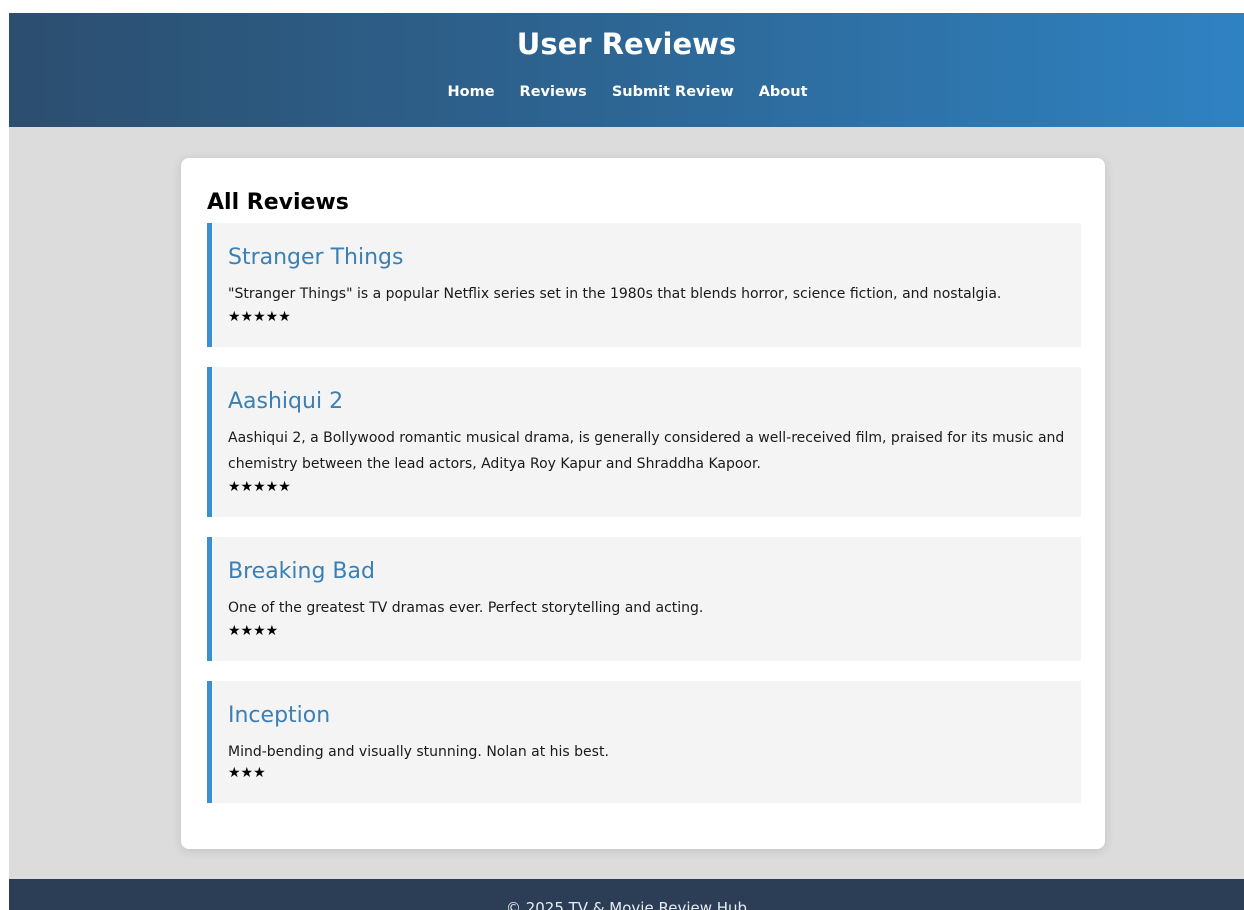 Image resolution: width=1244 pixels, height=910 pixels. Describe the element at coordinates (278, 202) in the screenshot. I see `section-heading: All Reviews` at that location.